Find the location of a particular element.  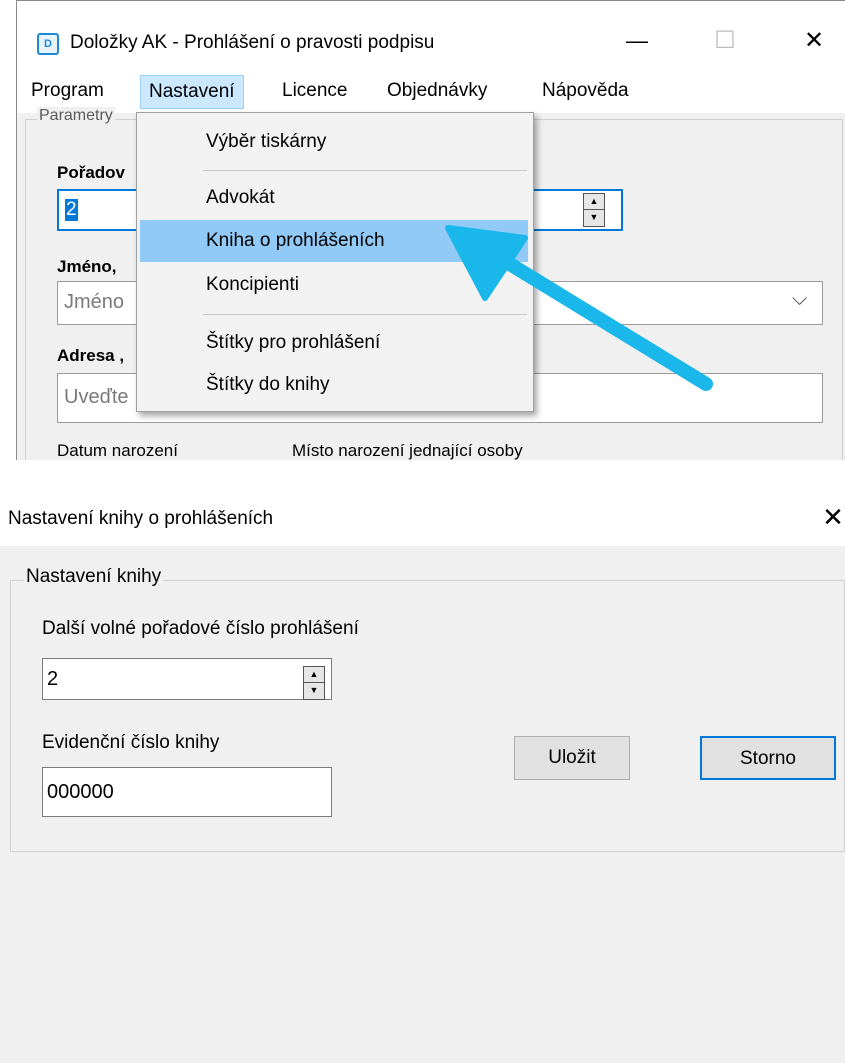

birth-date-label: Datum narození is located at coordinates (117, 450).